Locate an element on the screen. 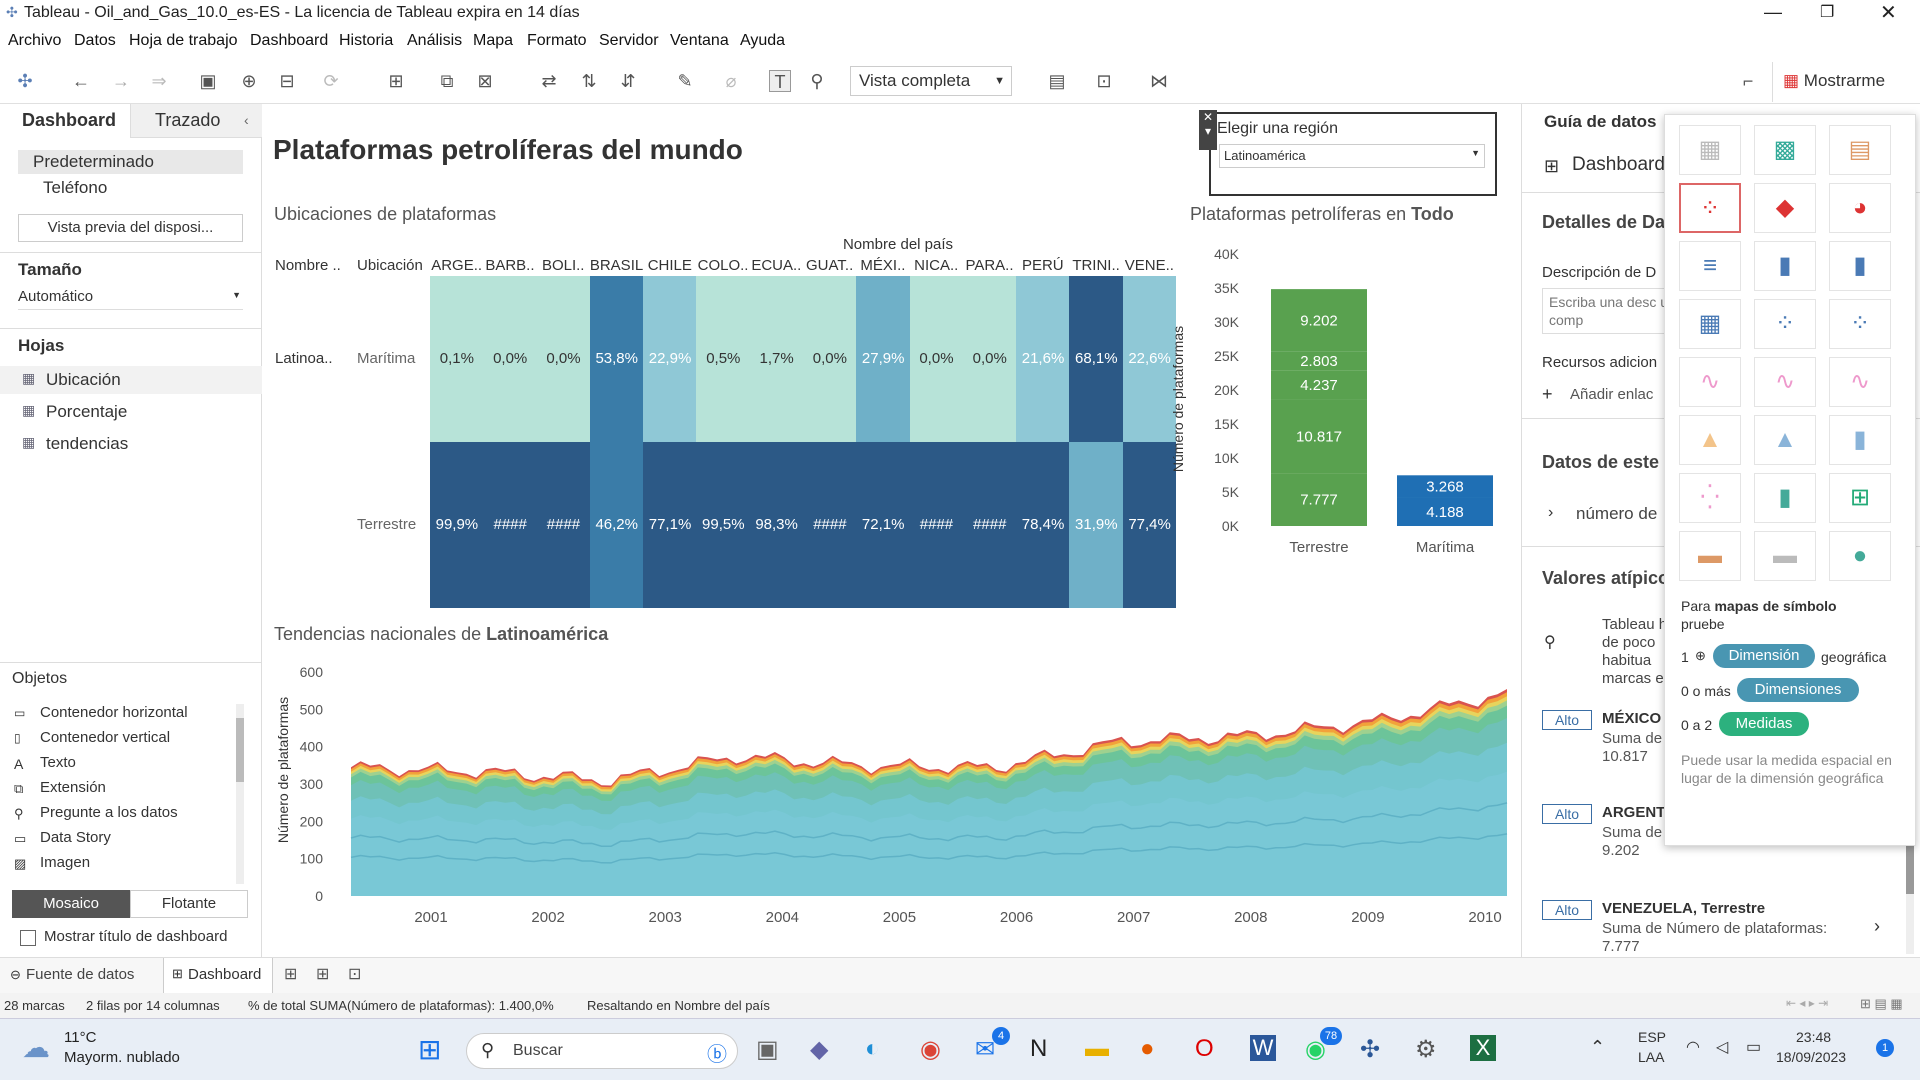 This screenshot has height=1080, width=1920. country-header: TRINI.. is located at coordinates (1095, 265).